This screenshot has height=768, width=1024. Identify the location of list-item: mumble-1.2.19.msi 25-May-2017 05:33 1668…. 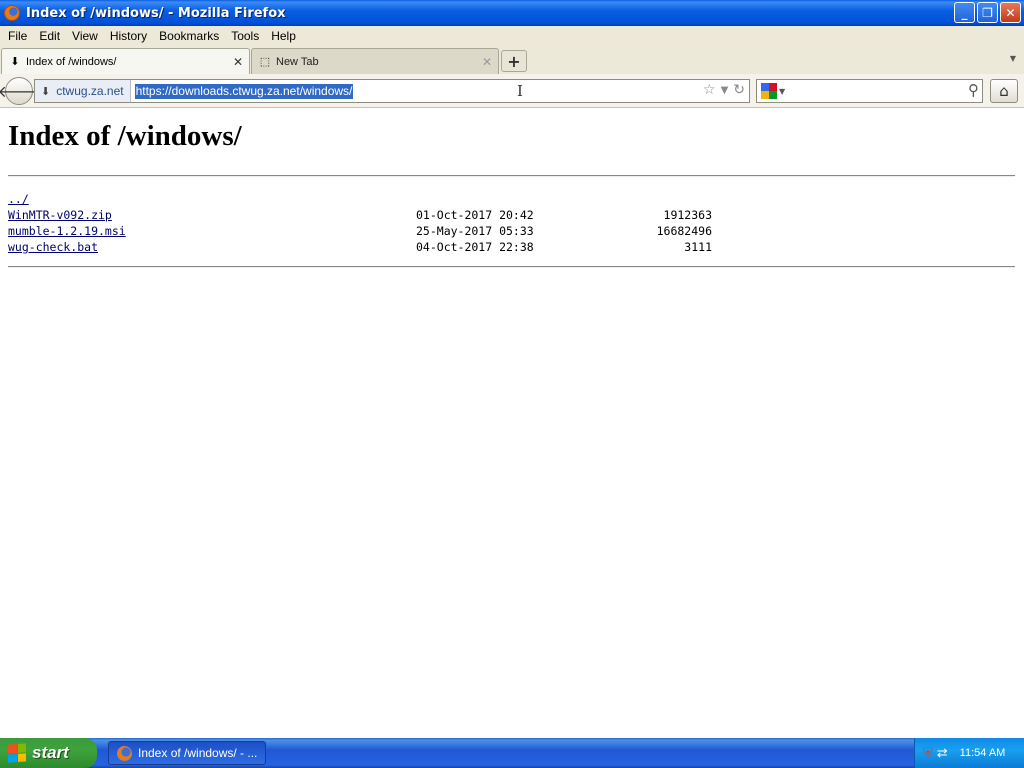
(368, 231).